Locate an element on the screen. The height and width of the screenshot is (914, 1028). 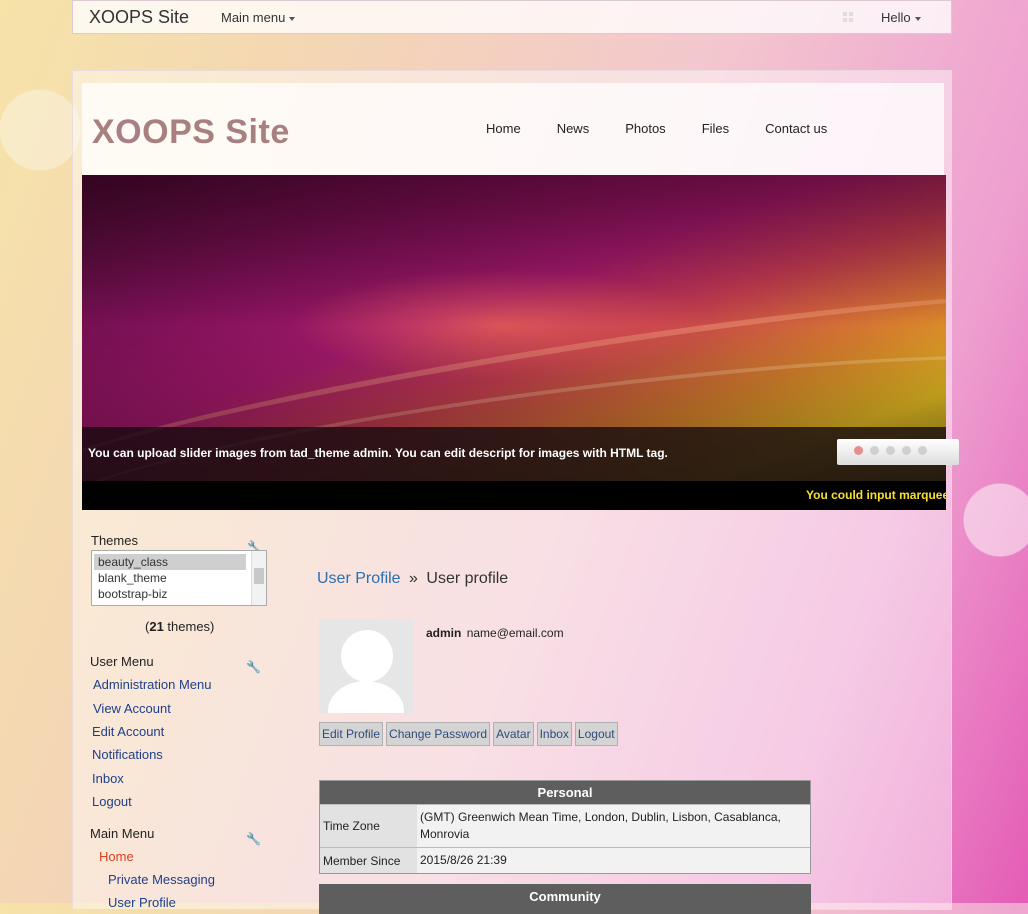
theme-count: (21 themes) is located at coordinates (180, 626).